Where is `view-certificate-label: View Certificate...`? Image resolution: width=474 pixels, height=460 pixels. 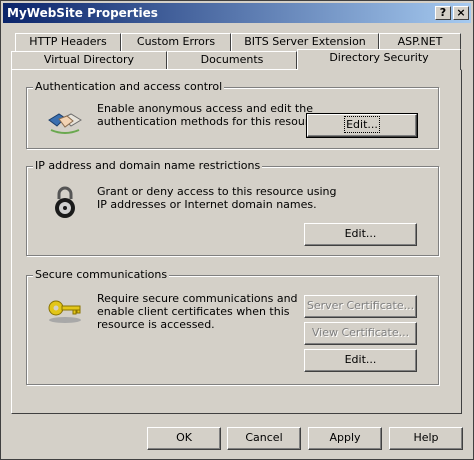 view-certificate-label: View Certificate... is located at coordinates (360, 332).